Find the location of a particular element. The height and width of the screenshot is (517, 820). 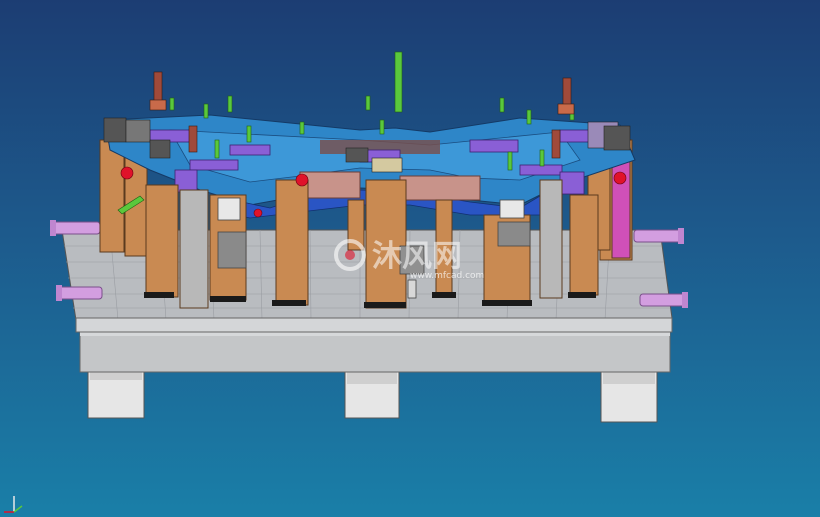

axis-triad-icon is located at coordinates (13, 504).